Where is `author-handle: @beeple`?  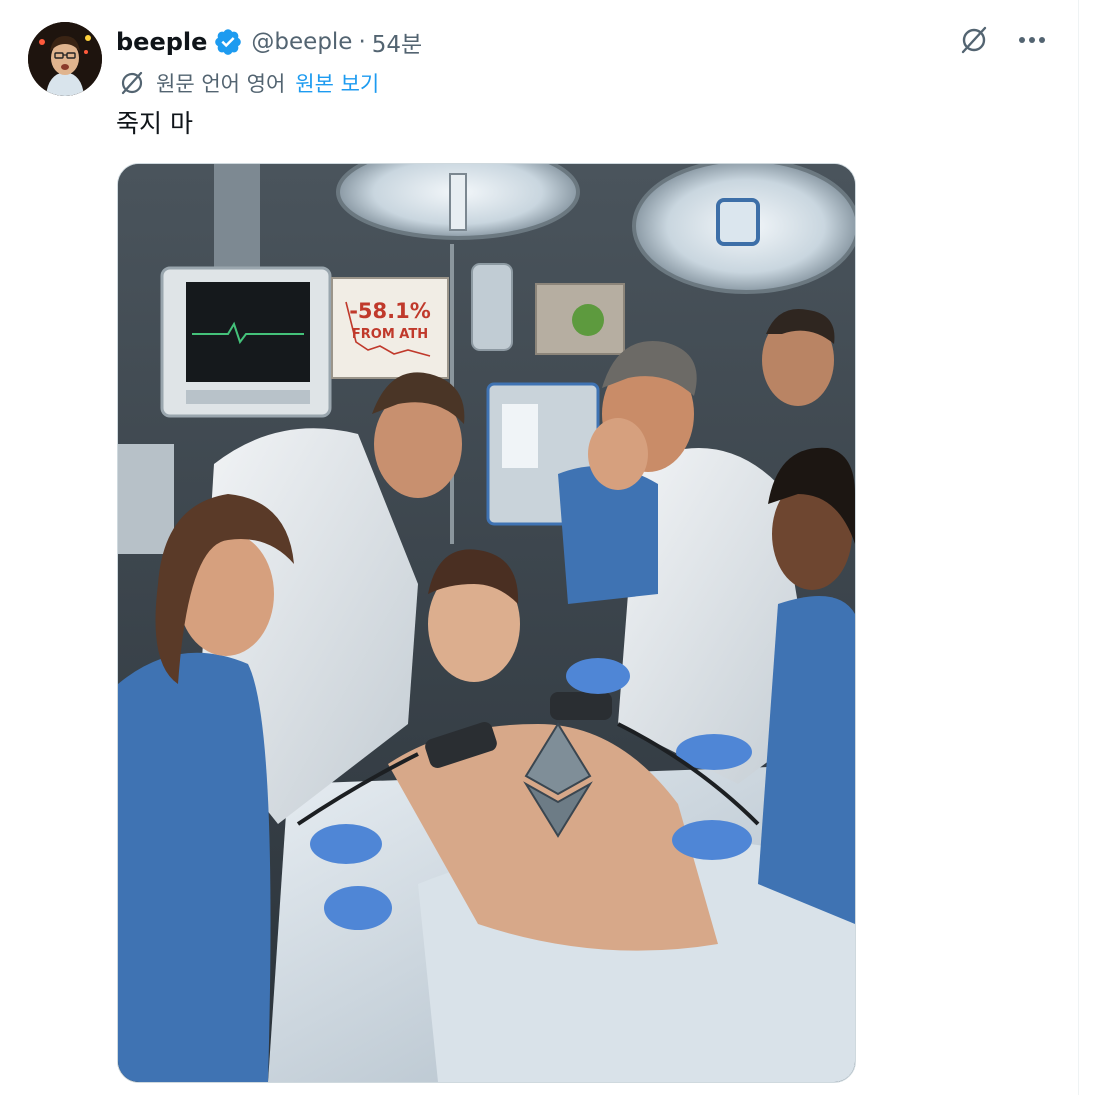 author-handle: @beeple is located at coordinates (301, 42).